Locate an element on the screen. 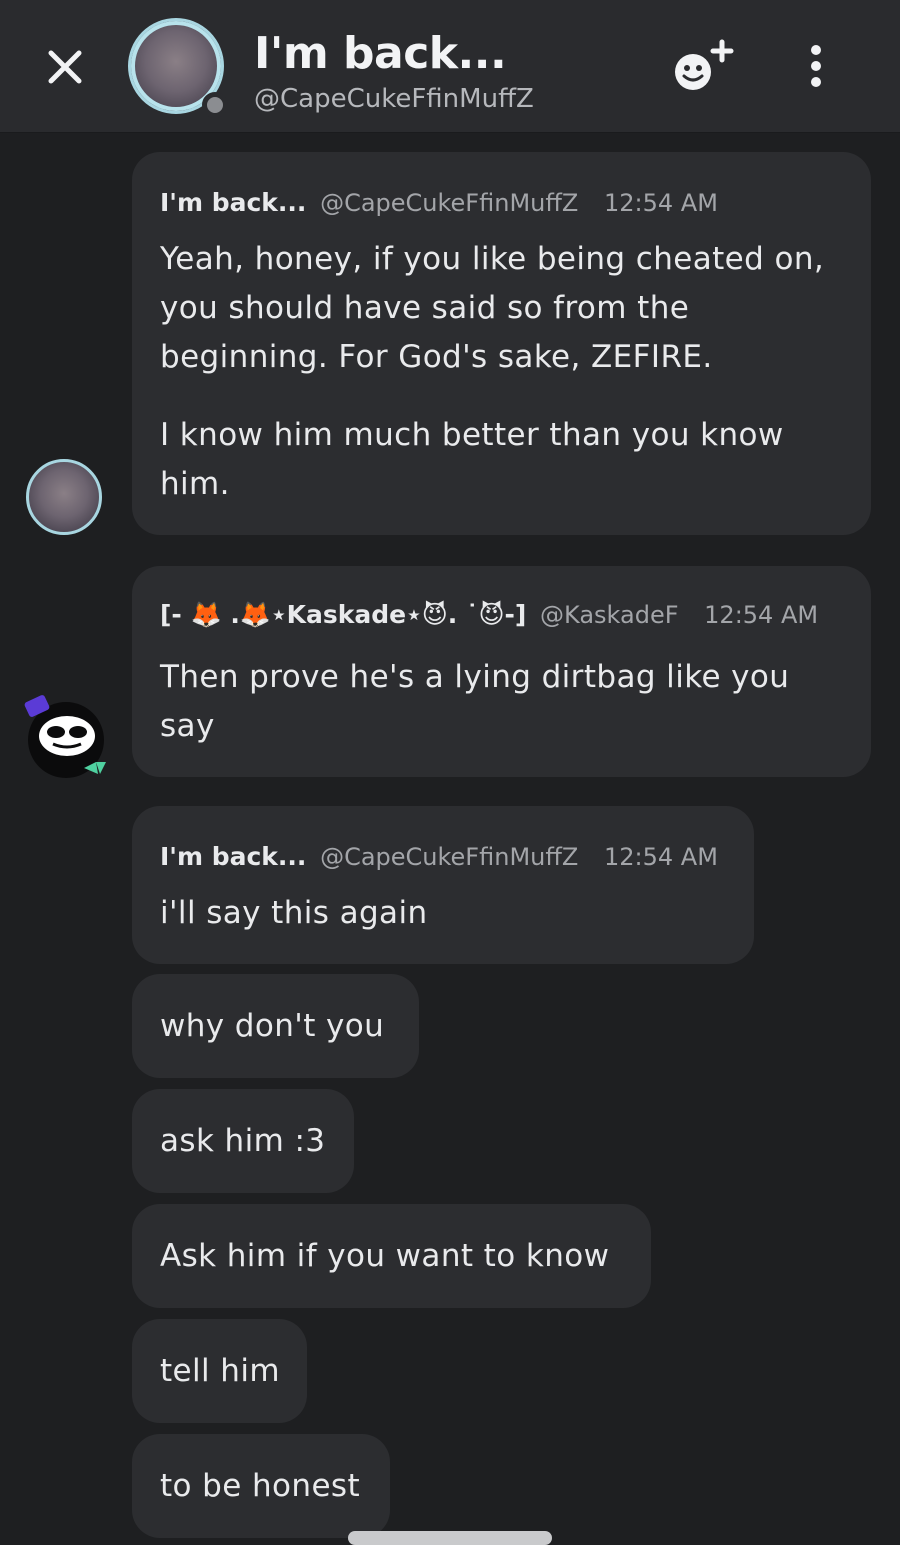 The height and width of the screenshot is (1545, 900). message-text: tell him is located at coordinates (220, 1371).